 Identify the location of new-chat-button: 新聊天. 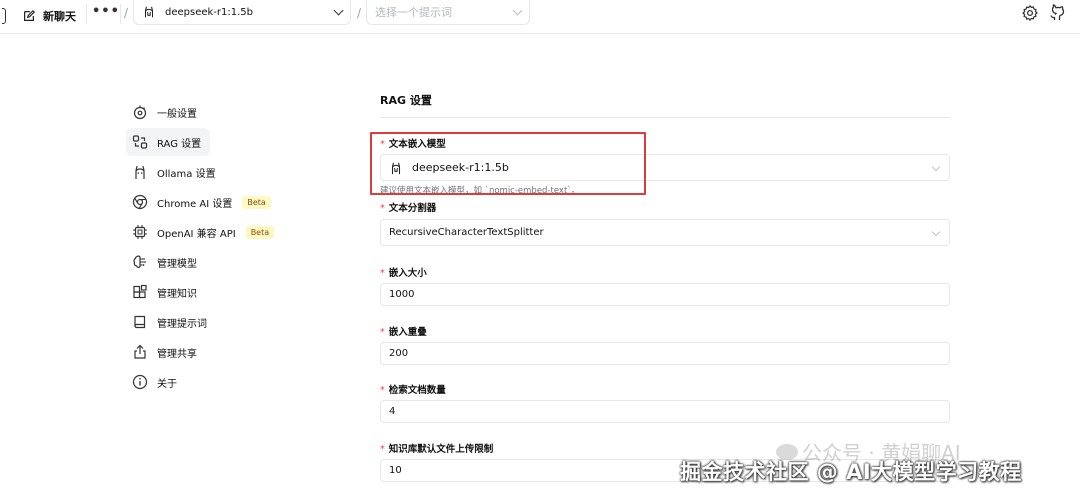
(49, 16).